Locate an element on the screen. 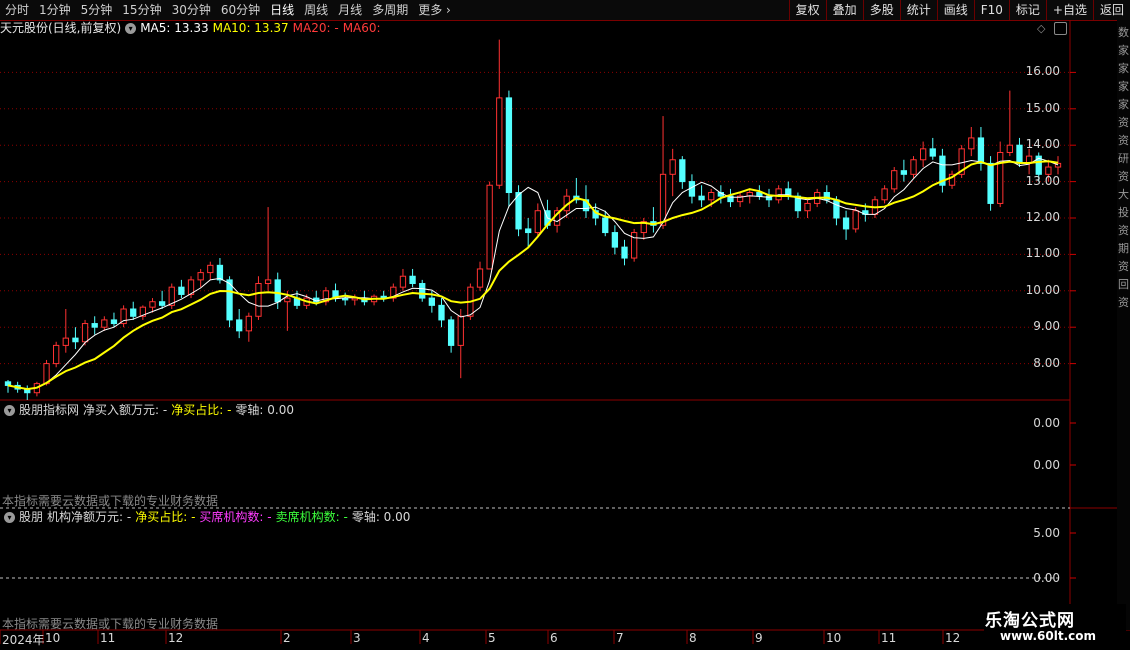  panel2-net-ratio: 净买占比: - is located at coordinates (201, 410).